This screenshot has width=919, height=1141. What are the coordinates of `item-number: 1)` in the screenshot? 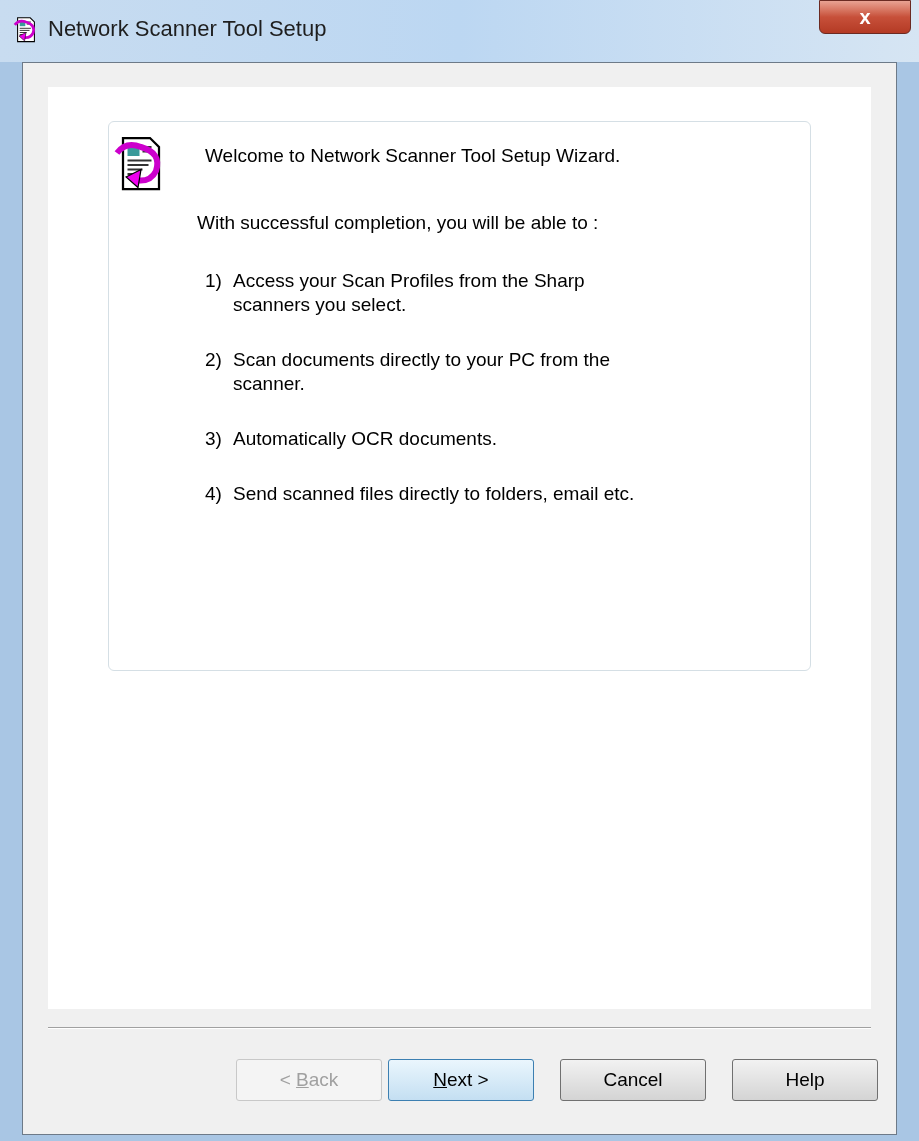 It's located at (214, 281).